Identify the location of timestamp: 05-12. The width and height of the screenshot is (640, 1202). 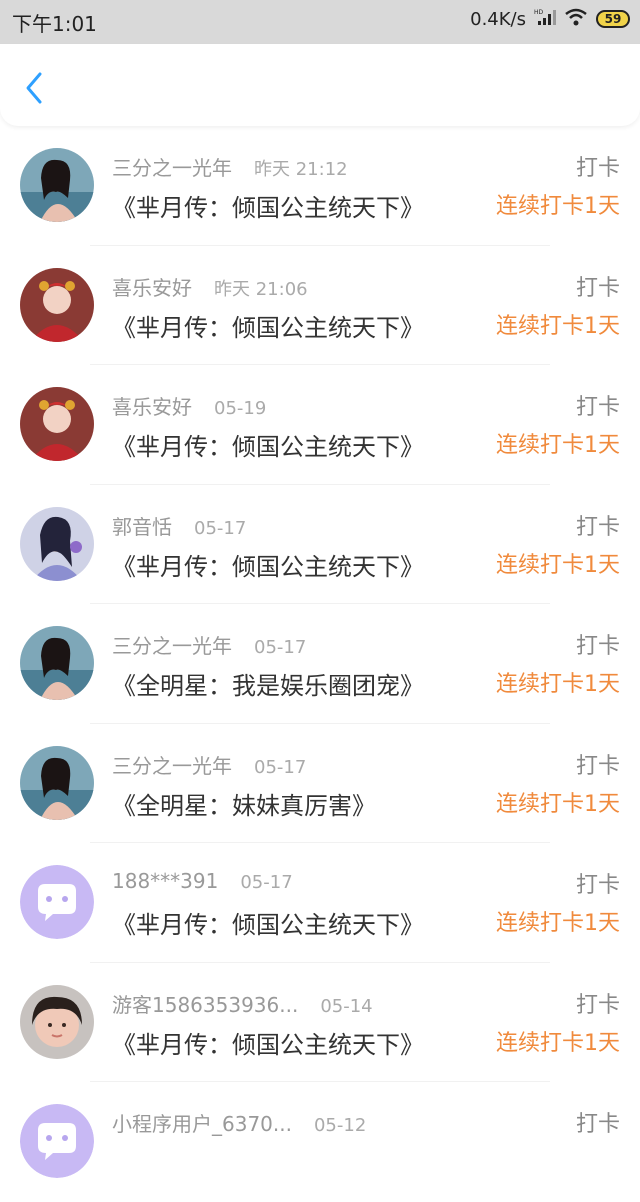
(340, 1125).